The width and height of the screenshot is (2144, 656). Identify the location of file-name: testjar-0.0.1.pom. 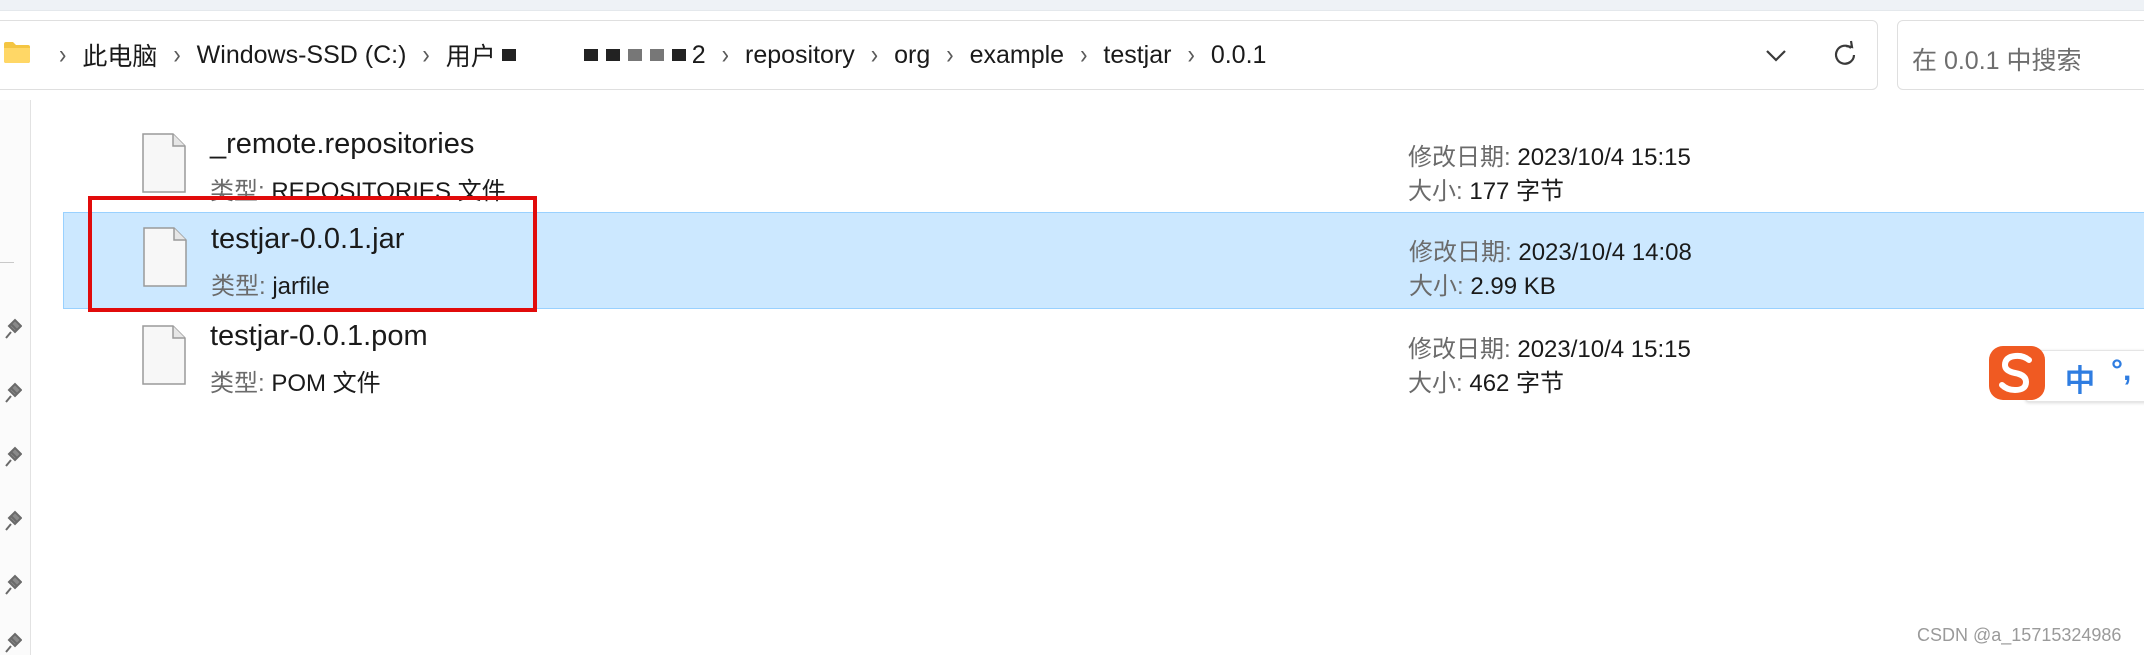
(319, 336).